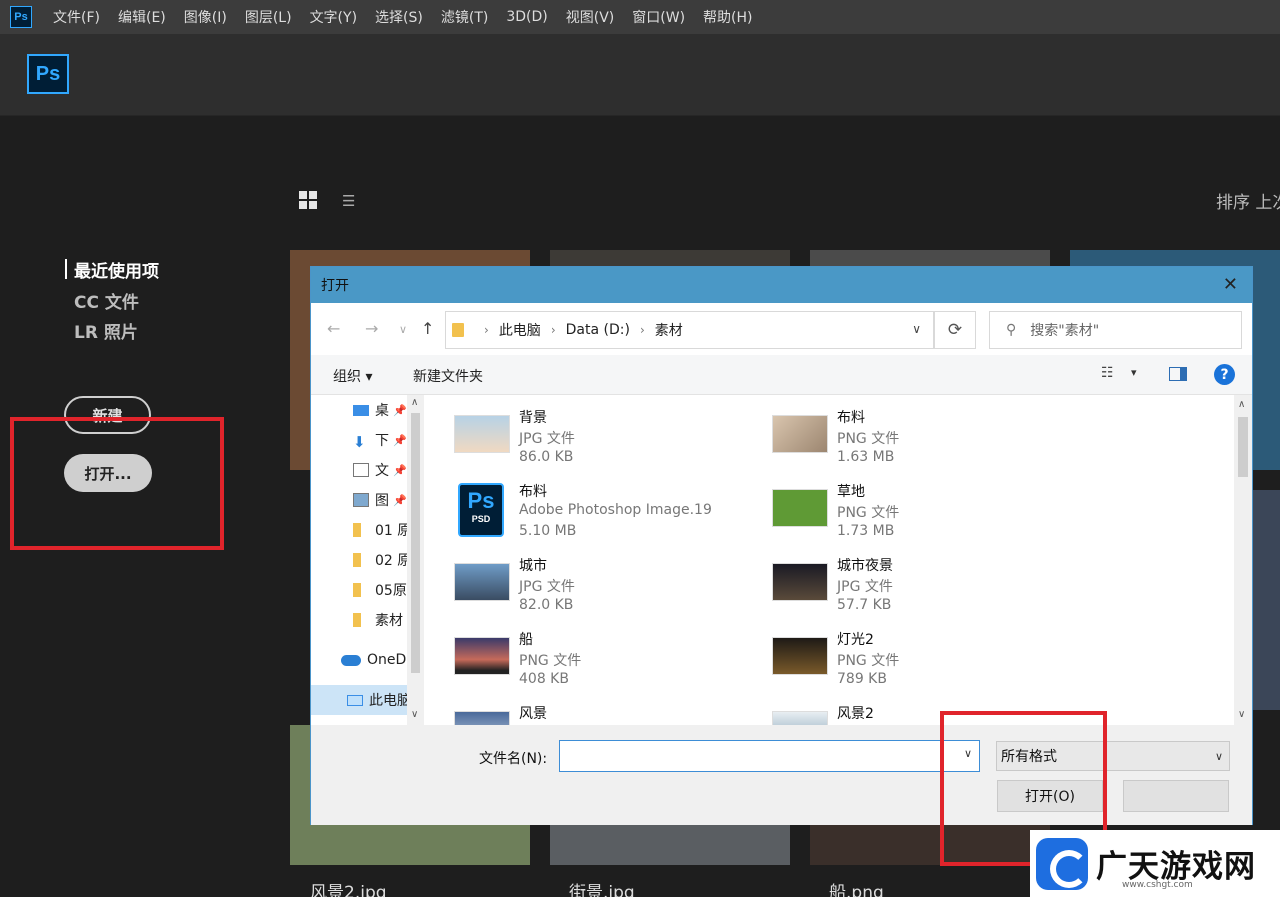 This screenshot has width=1280, height=897. What do you see at coordinates (602, 887) in the screenshot?
I see `recent-file-name: 街景.jpg` at bounding box center [602, 887].